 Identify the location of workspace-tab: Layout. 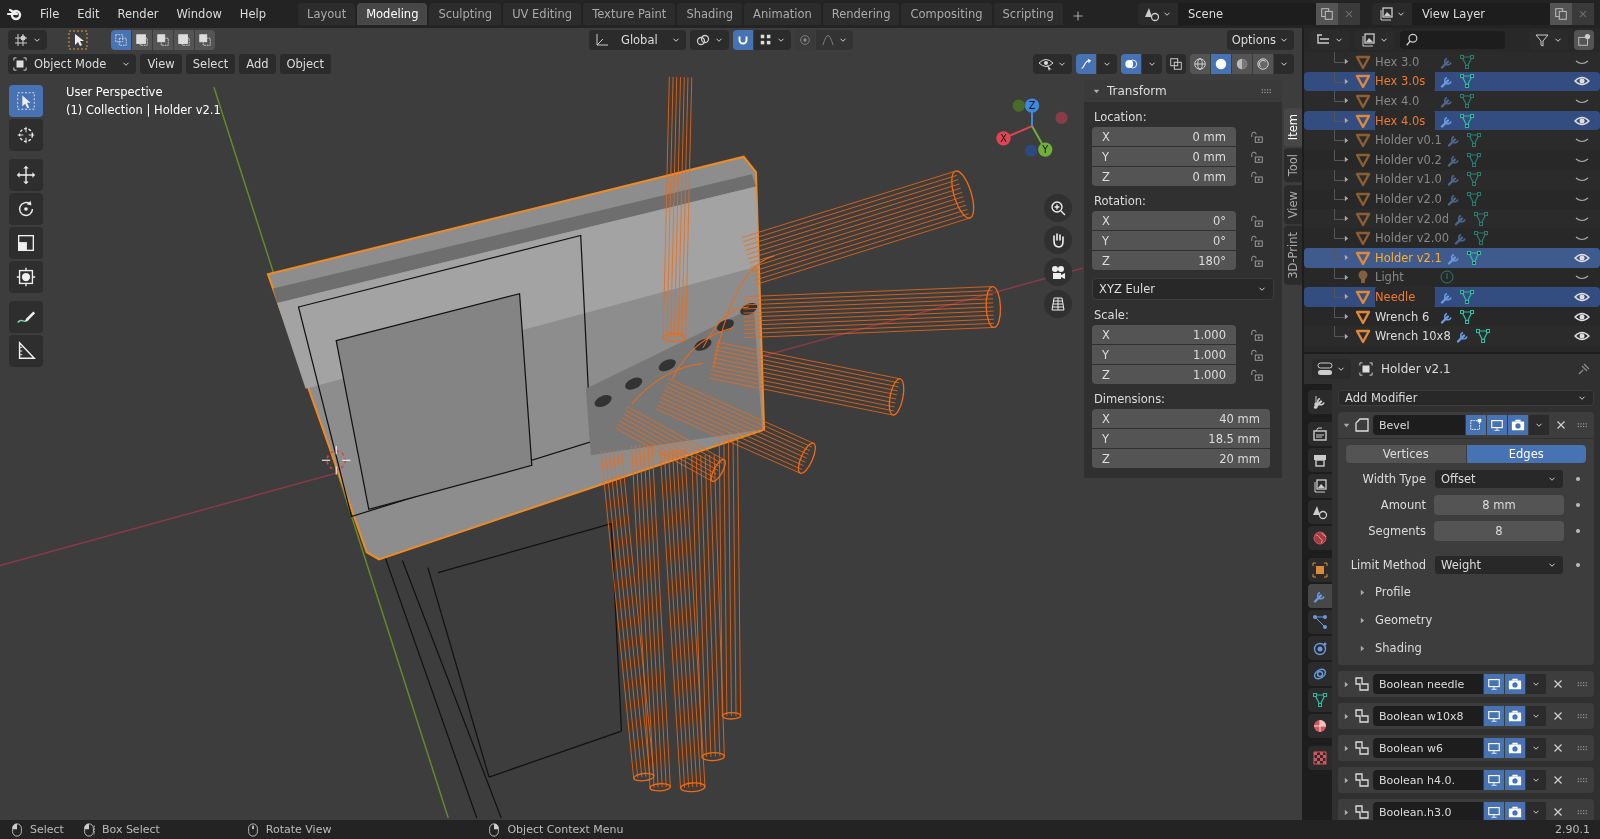
(327, 14).